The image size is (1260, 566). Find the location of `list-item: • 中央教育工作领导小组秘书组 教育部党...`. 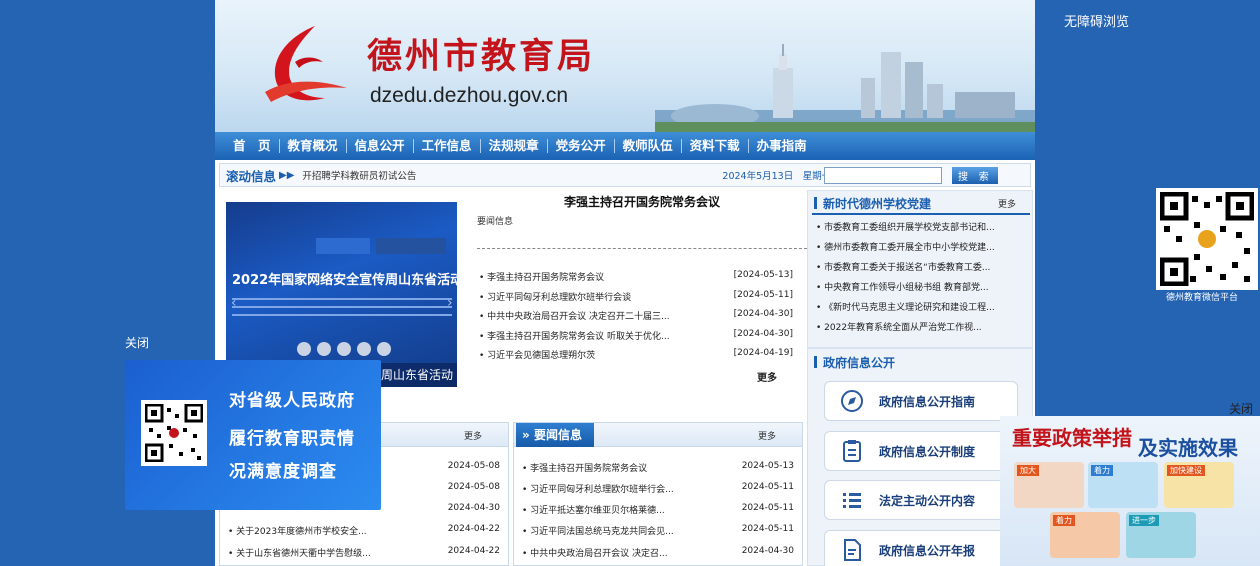

list-item: • 中央教育工作领导小组秘书组 教育部党... is located at coordinates (921, 286).